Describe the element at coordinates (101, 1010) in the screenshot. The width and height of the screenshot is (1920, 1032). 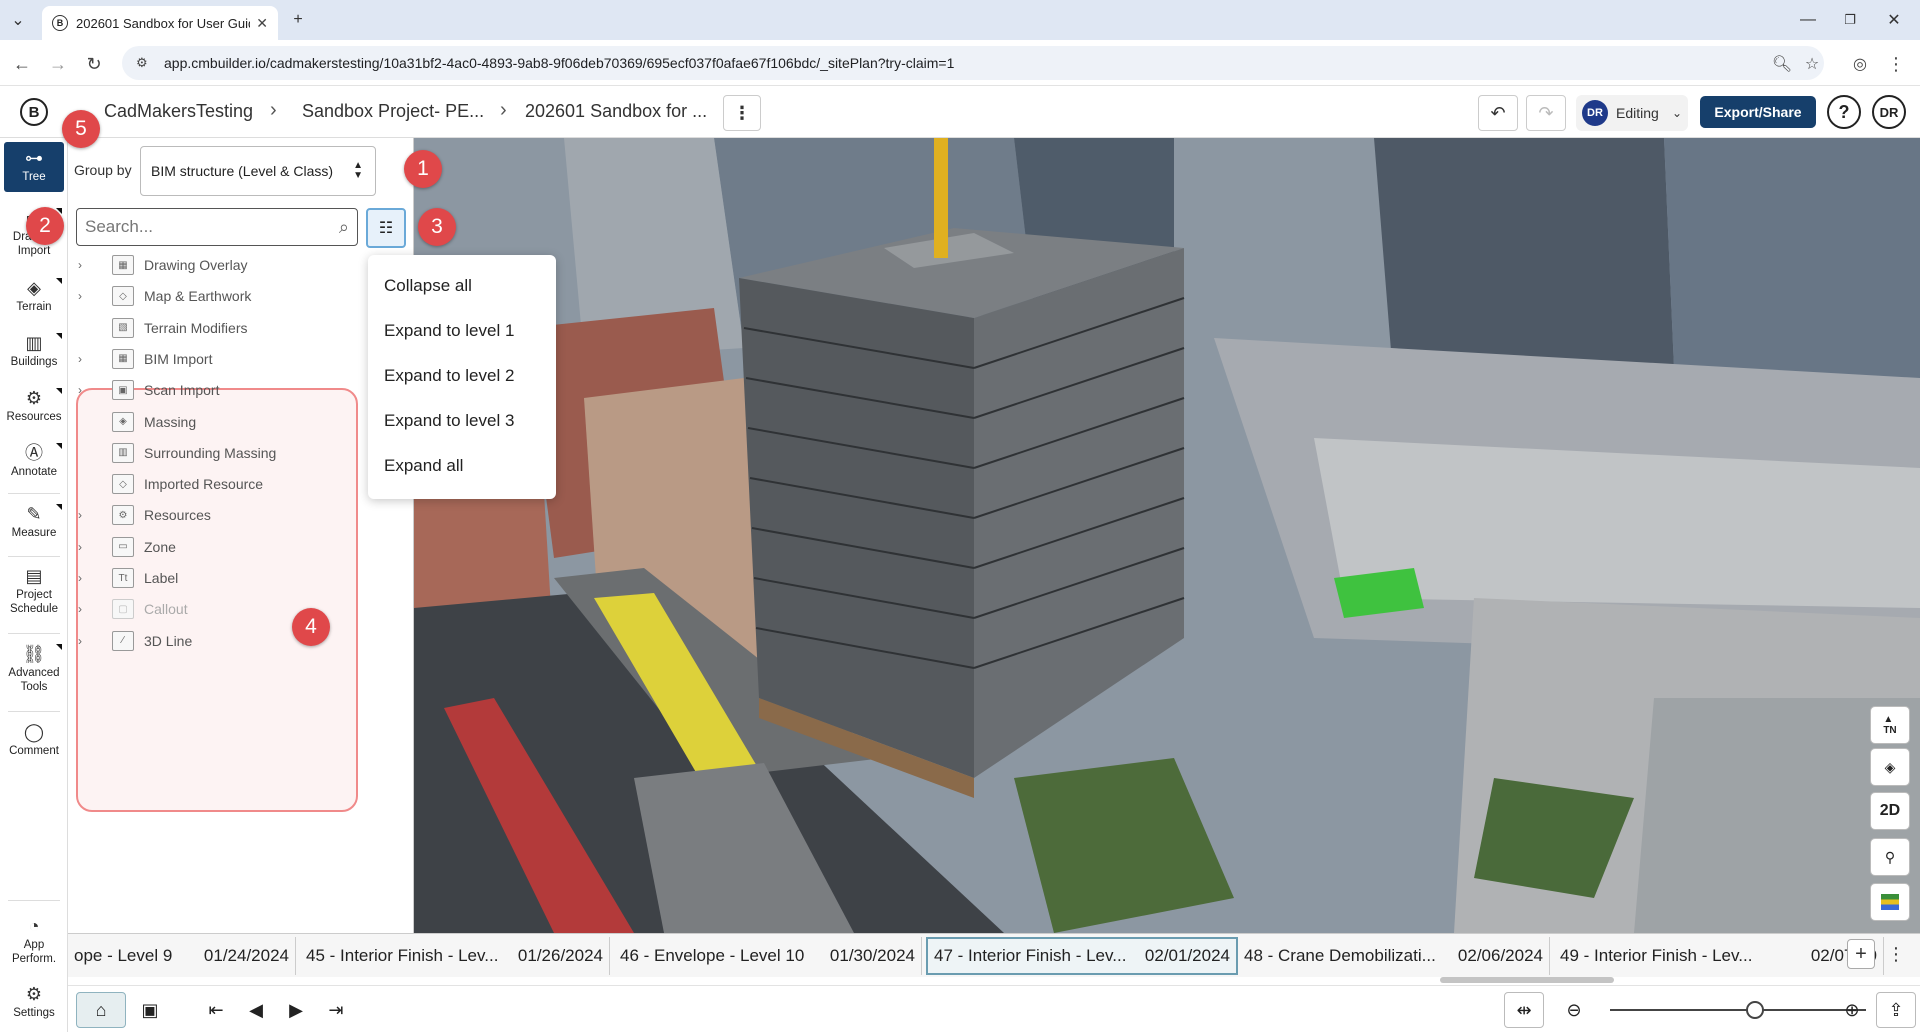
I see `view-mode-3d-button: ⌂` at that location.